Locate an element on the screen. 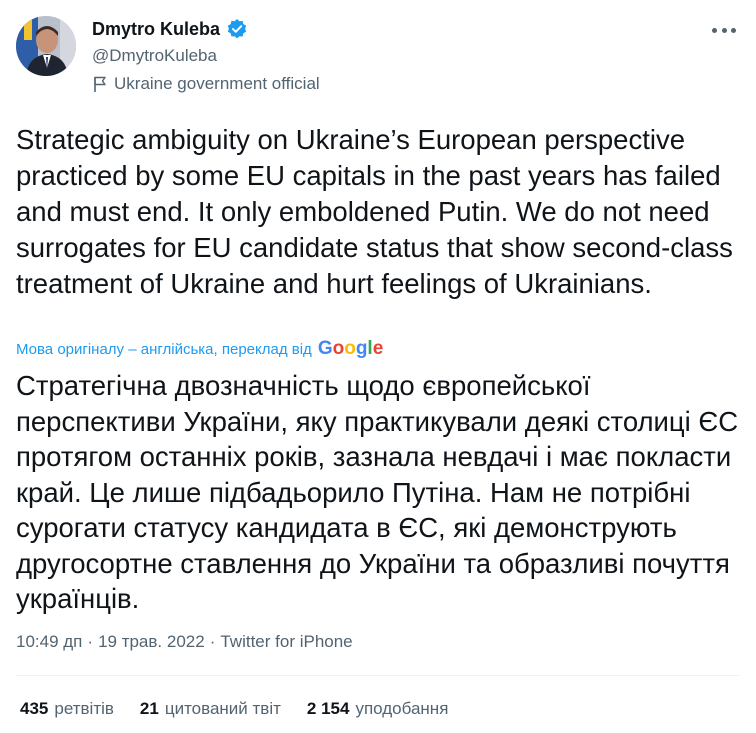 This screenshot has width=756, height=733. avatar is located at coordinates (46, 46).